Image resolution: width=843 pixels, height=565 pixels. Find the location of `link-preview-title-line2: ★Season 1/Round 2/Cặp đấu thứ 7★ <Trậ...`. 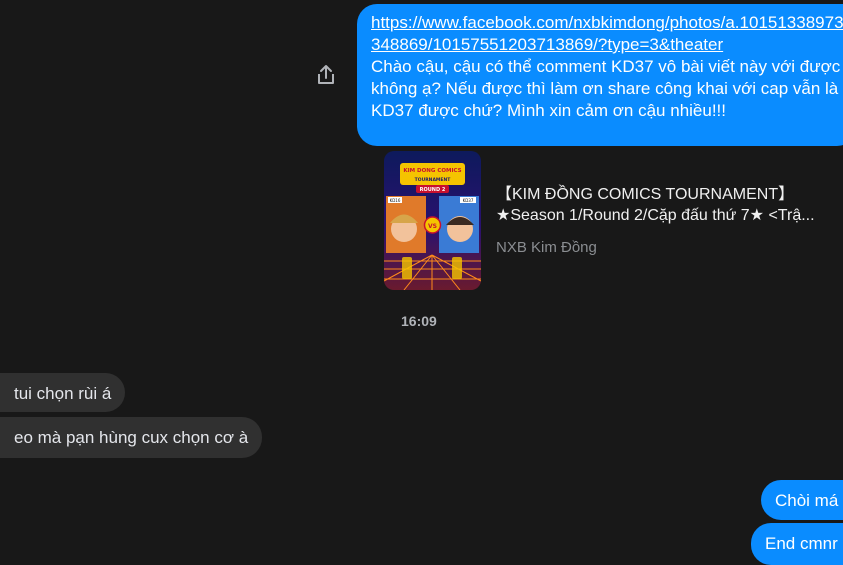

link-preview-title-line2: ★Season 1/Round 2/Cặp đấu thứ 7★ <Trậ... is located at coordinates (655, 215).